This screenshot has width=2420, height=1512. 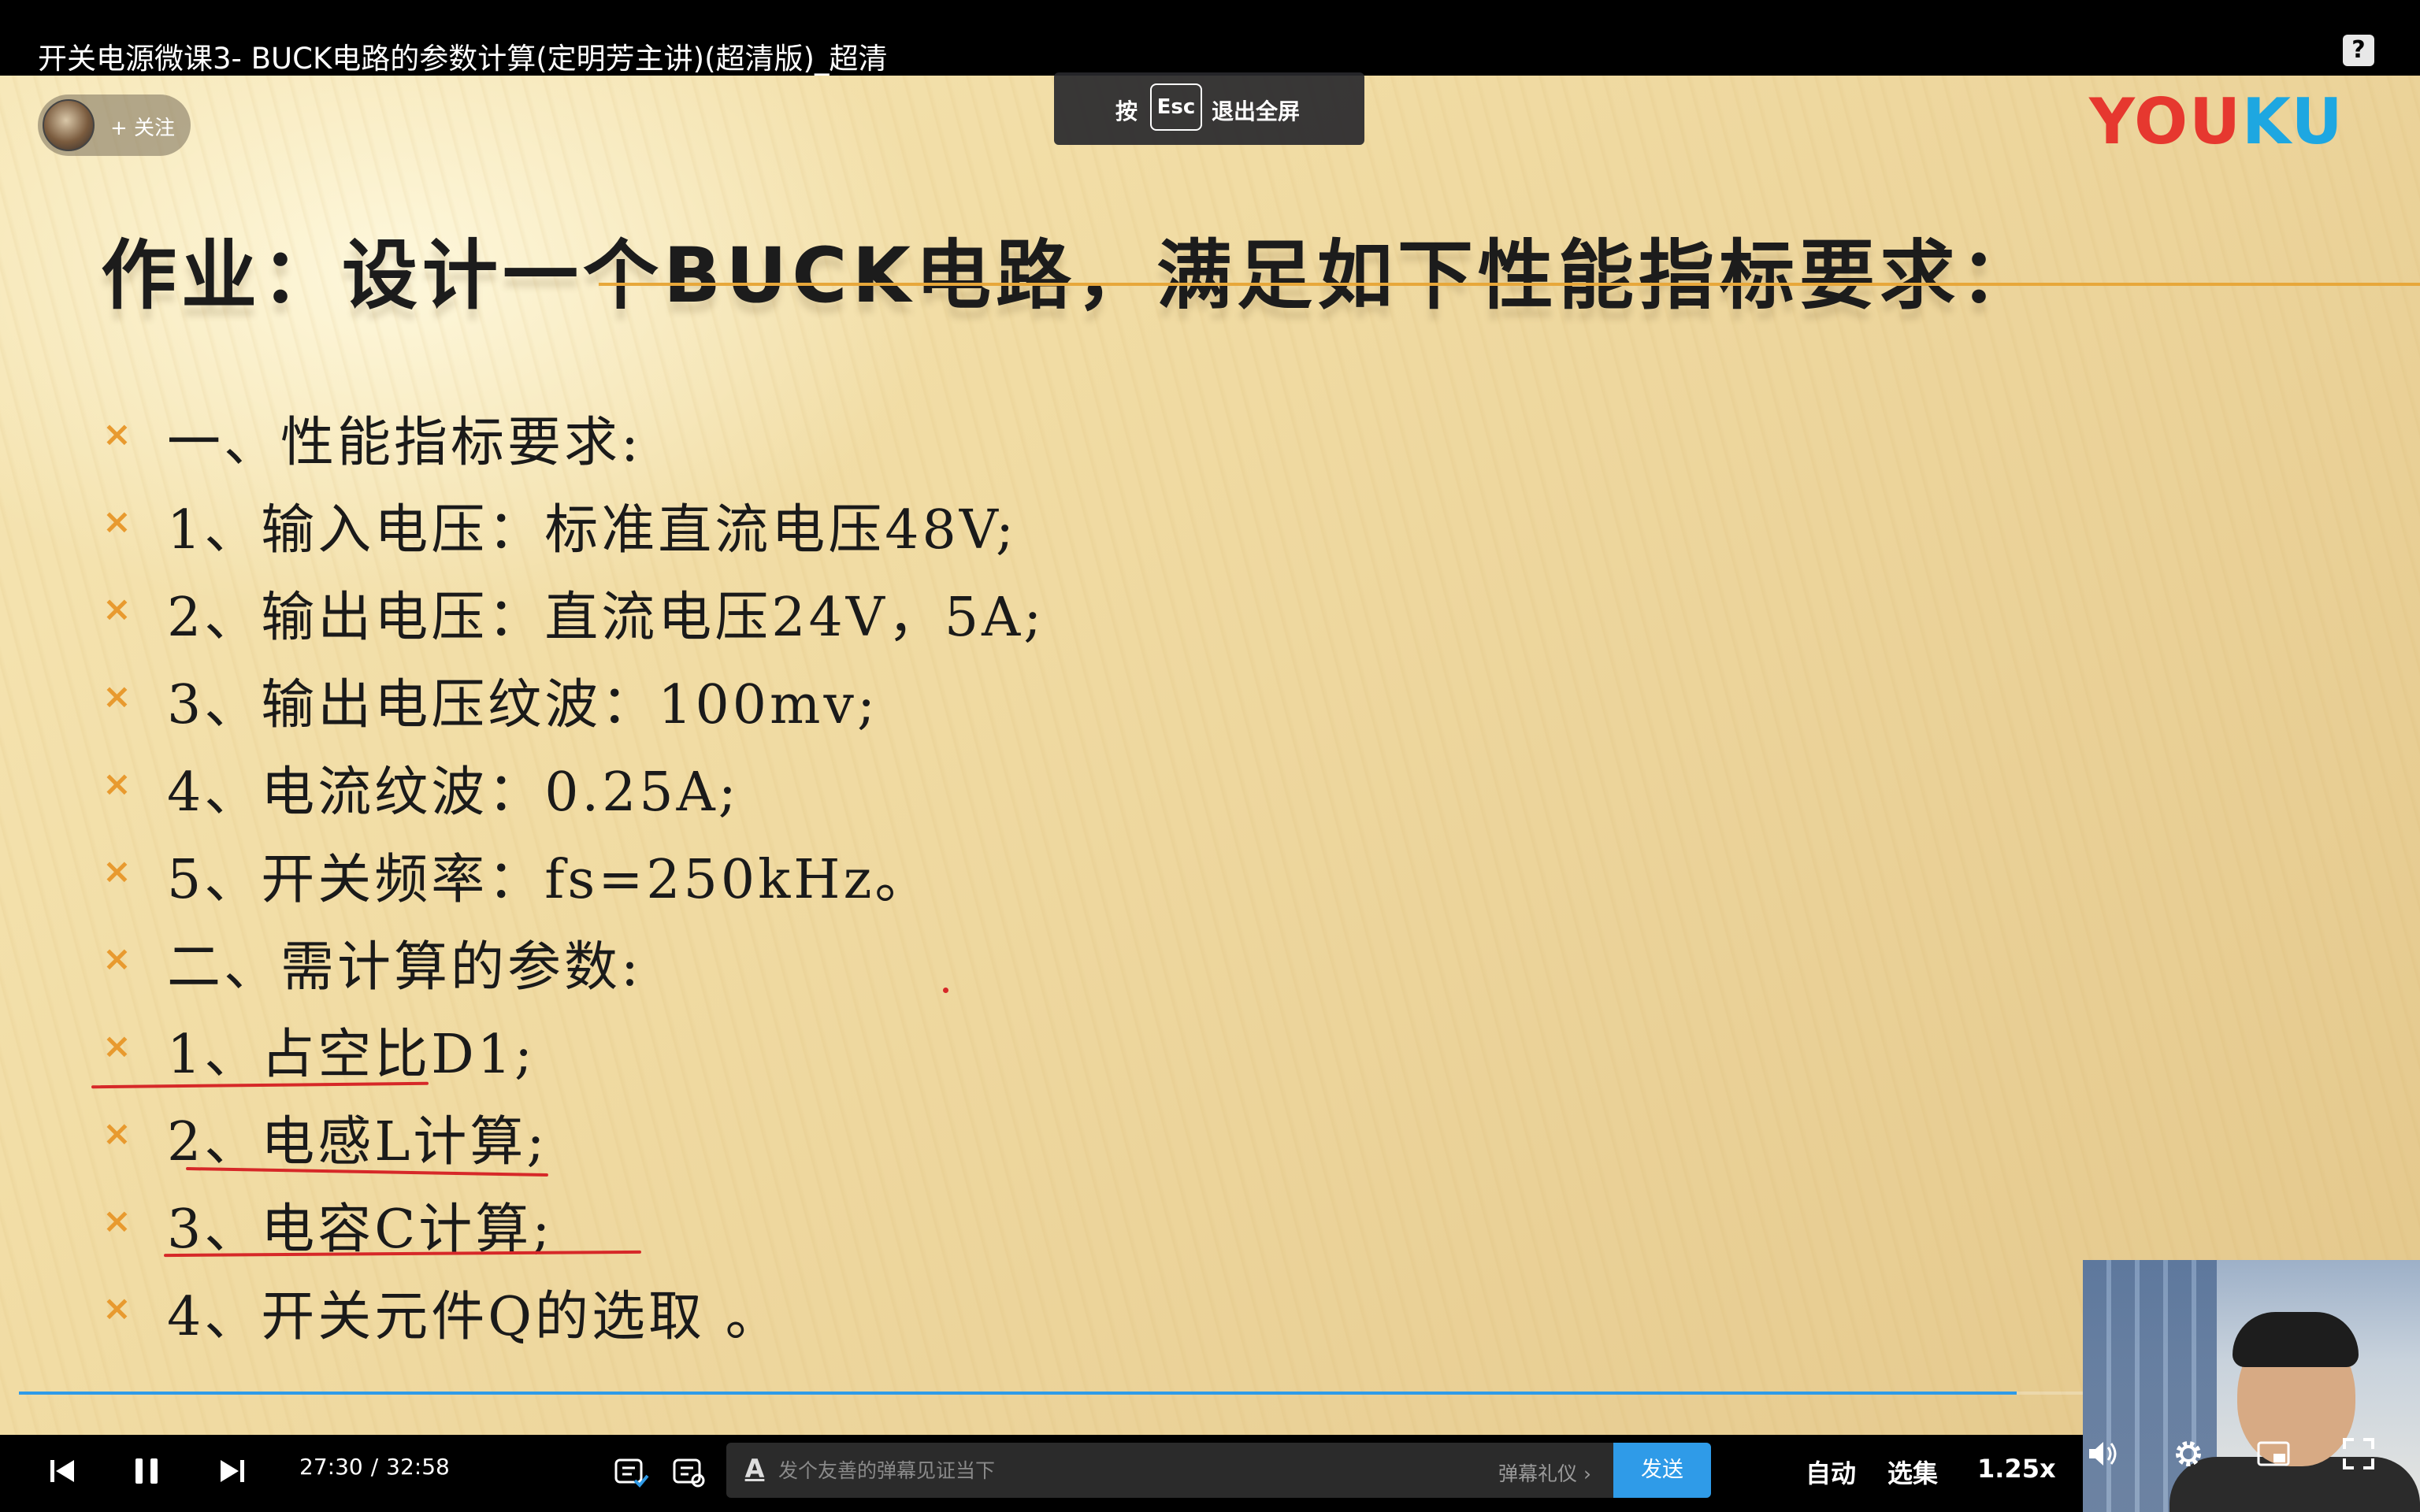 I want to click on time-total: 32:58, so click(x=418, y=1467).